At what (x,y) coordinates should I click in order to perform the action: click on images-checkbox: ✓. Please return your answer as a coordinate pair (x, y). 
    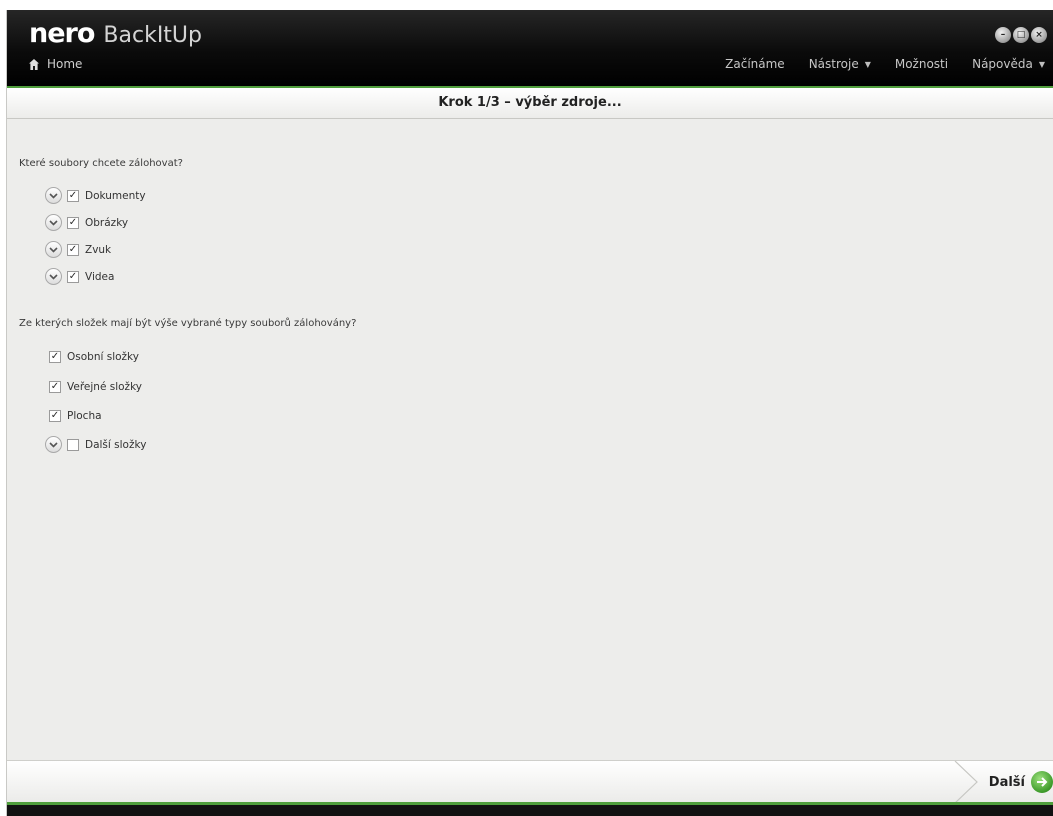
    Looking at the image, I should click on (73, 222).